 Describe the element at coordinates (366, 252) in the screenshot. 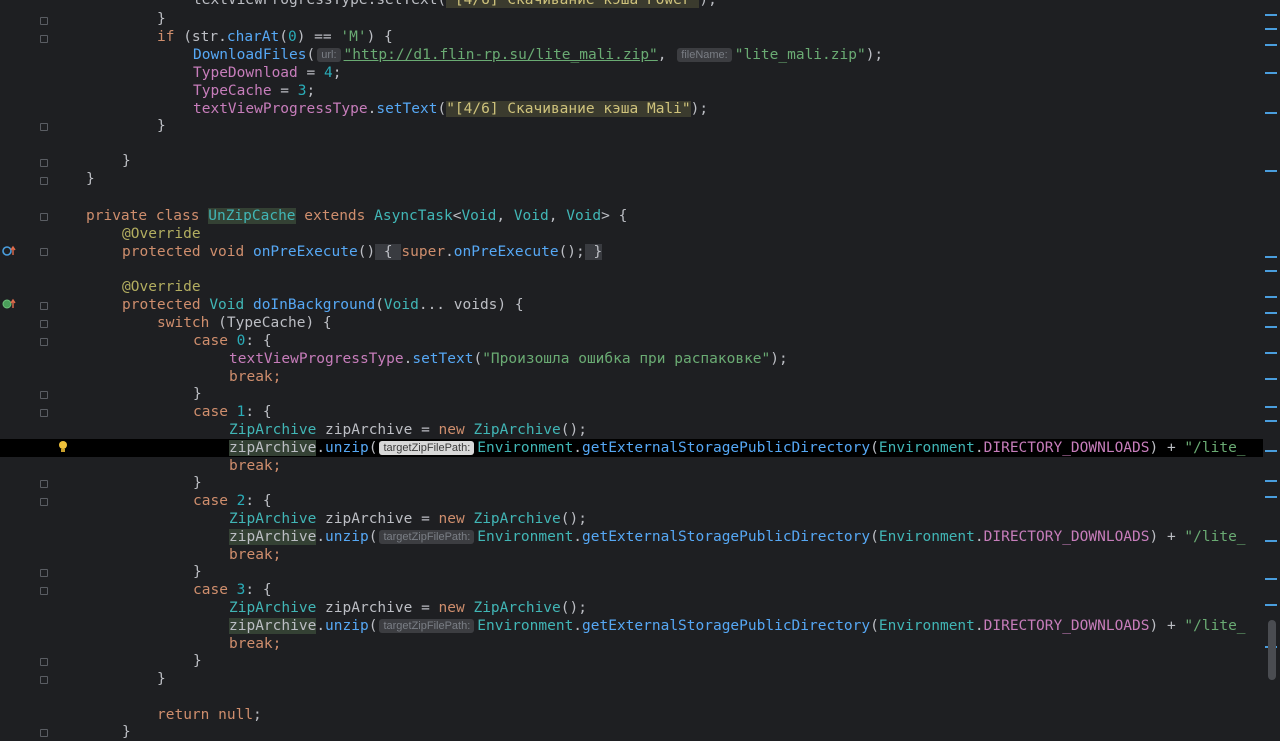

I see `code-token: ()` at that location.